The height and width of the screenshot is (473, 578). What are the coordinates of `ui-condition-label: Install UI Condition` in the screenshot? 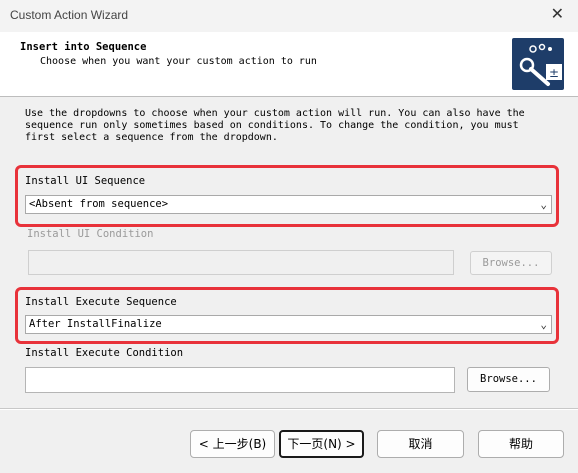 It's located at (90, 234).